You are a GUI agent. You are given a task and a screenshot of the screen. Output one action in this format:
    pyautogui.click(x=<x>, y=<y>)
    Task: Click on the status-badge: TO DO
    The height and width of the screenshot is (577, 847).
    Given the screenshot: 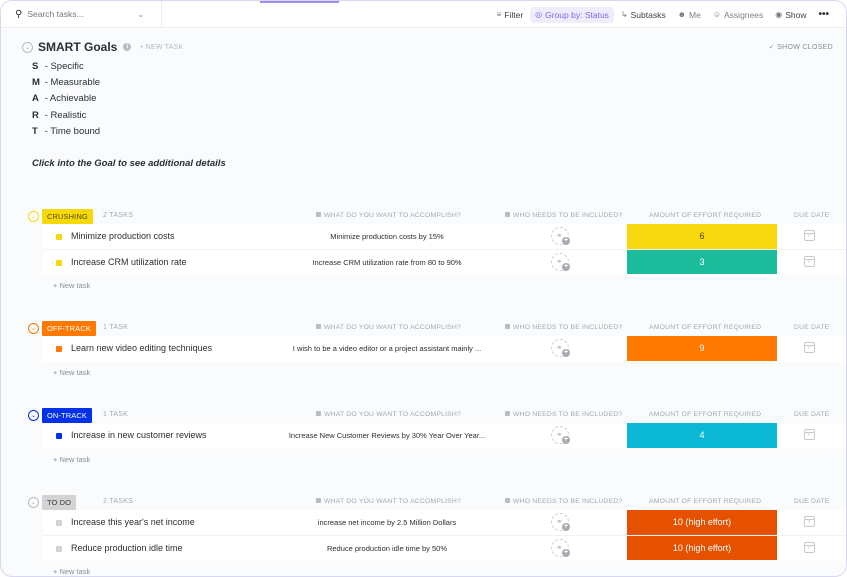 What is the action you would take?
    pyautogui.click(x=59, y=502)
    